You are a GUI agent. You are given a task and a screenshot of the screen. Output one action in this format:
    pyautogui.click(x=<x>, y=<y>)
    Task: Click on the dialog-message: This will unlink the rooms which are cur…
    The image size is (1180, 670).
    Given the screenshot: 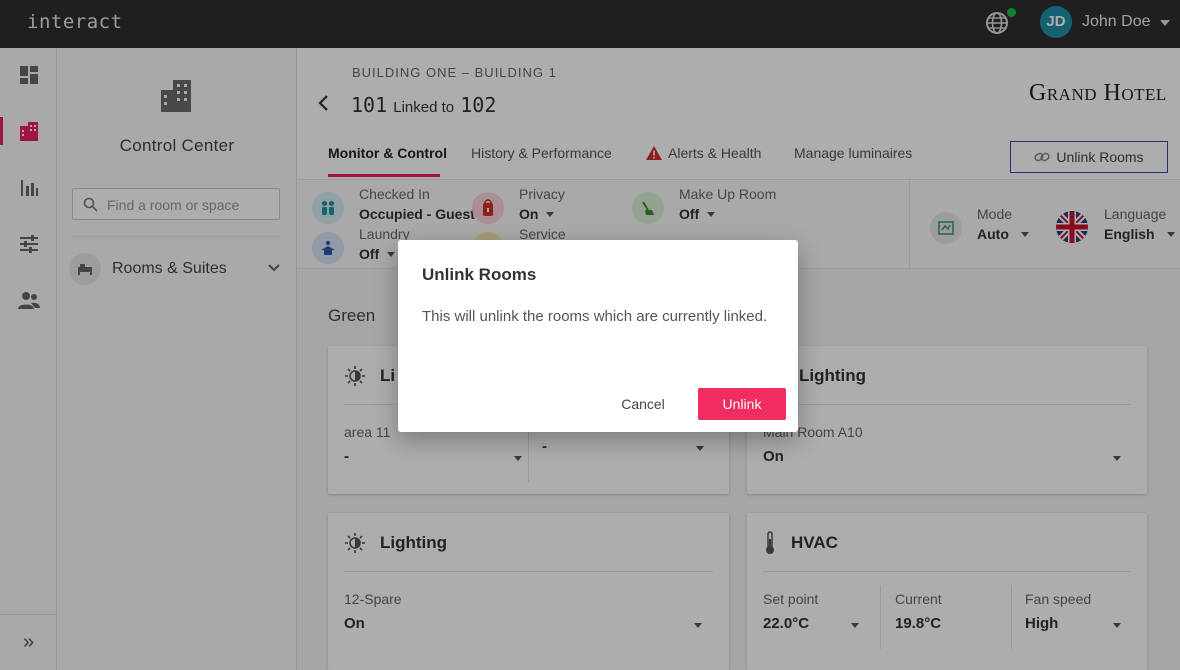 What is the action you would take?
    pyautogui.click(x=595, y=316)
    